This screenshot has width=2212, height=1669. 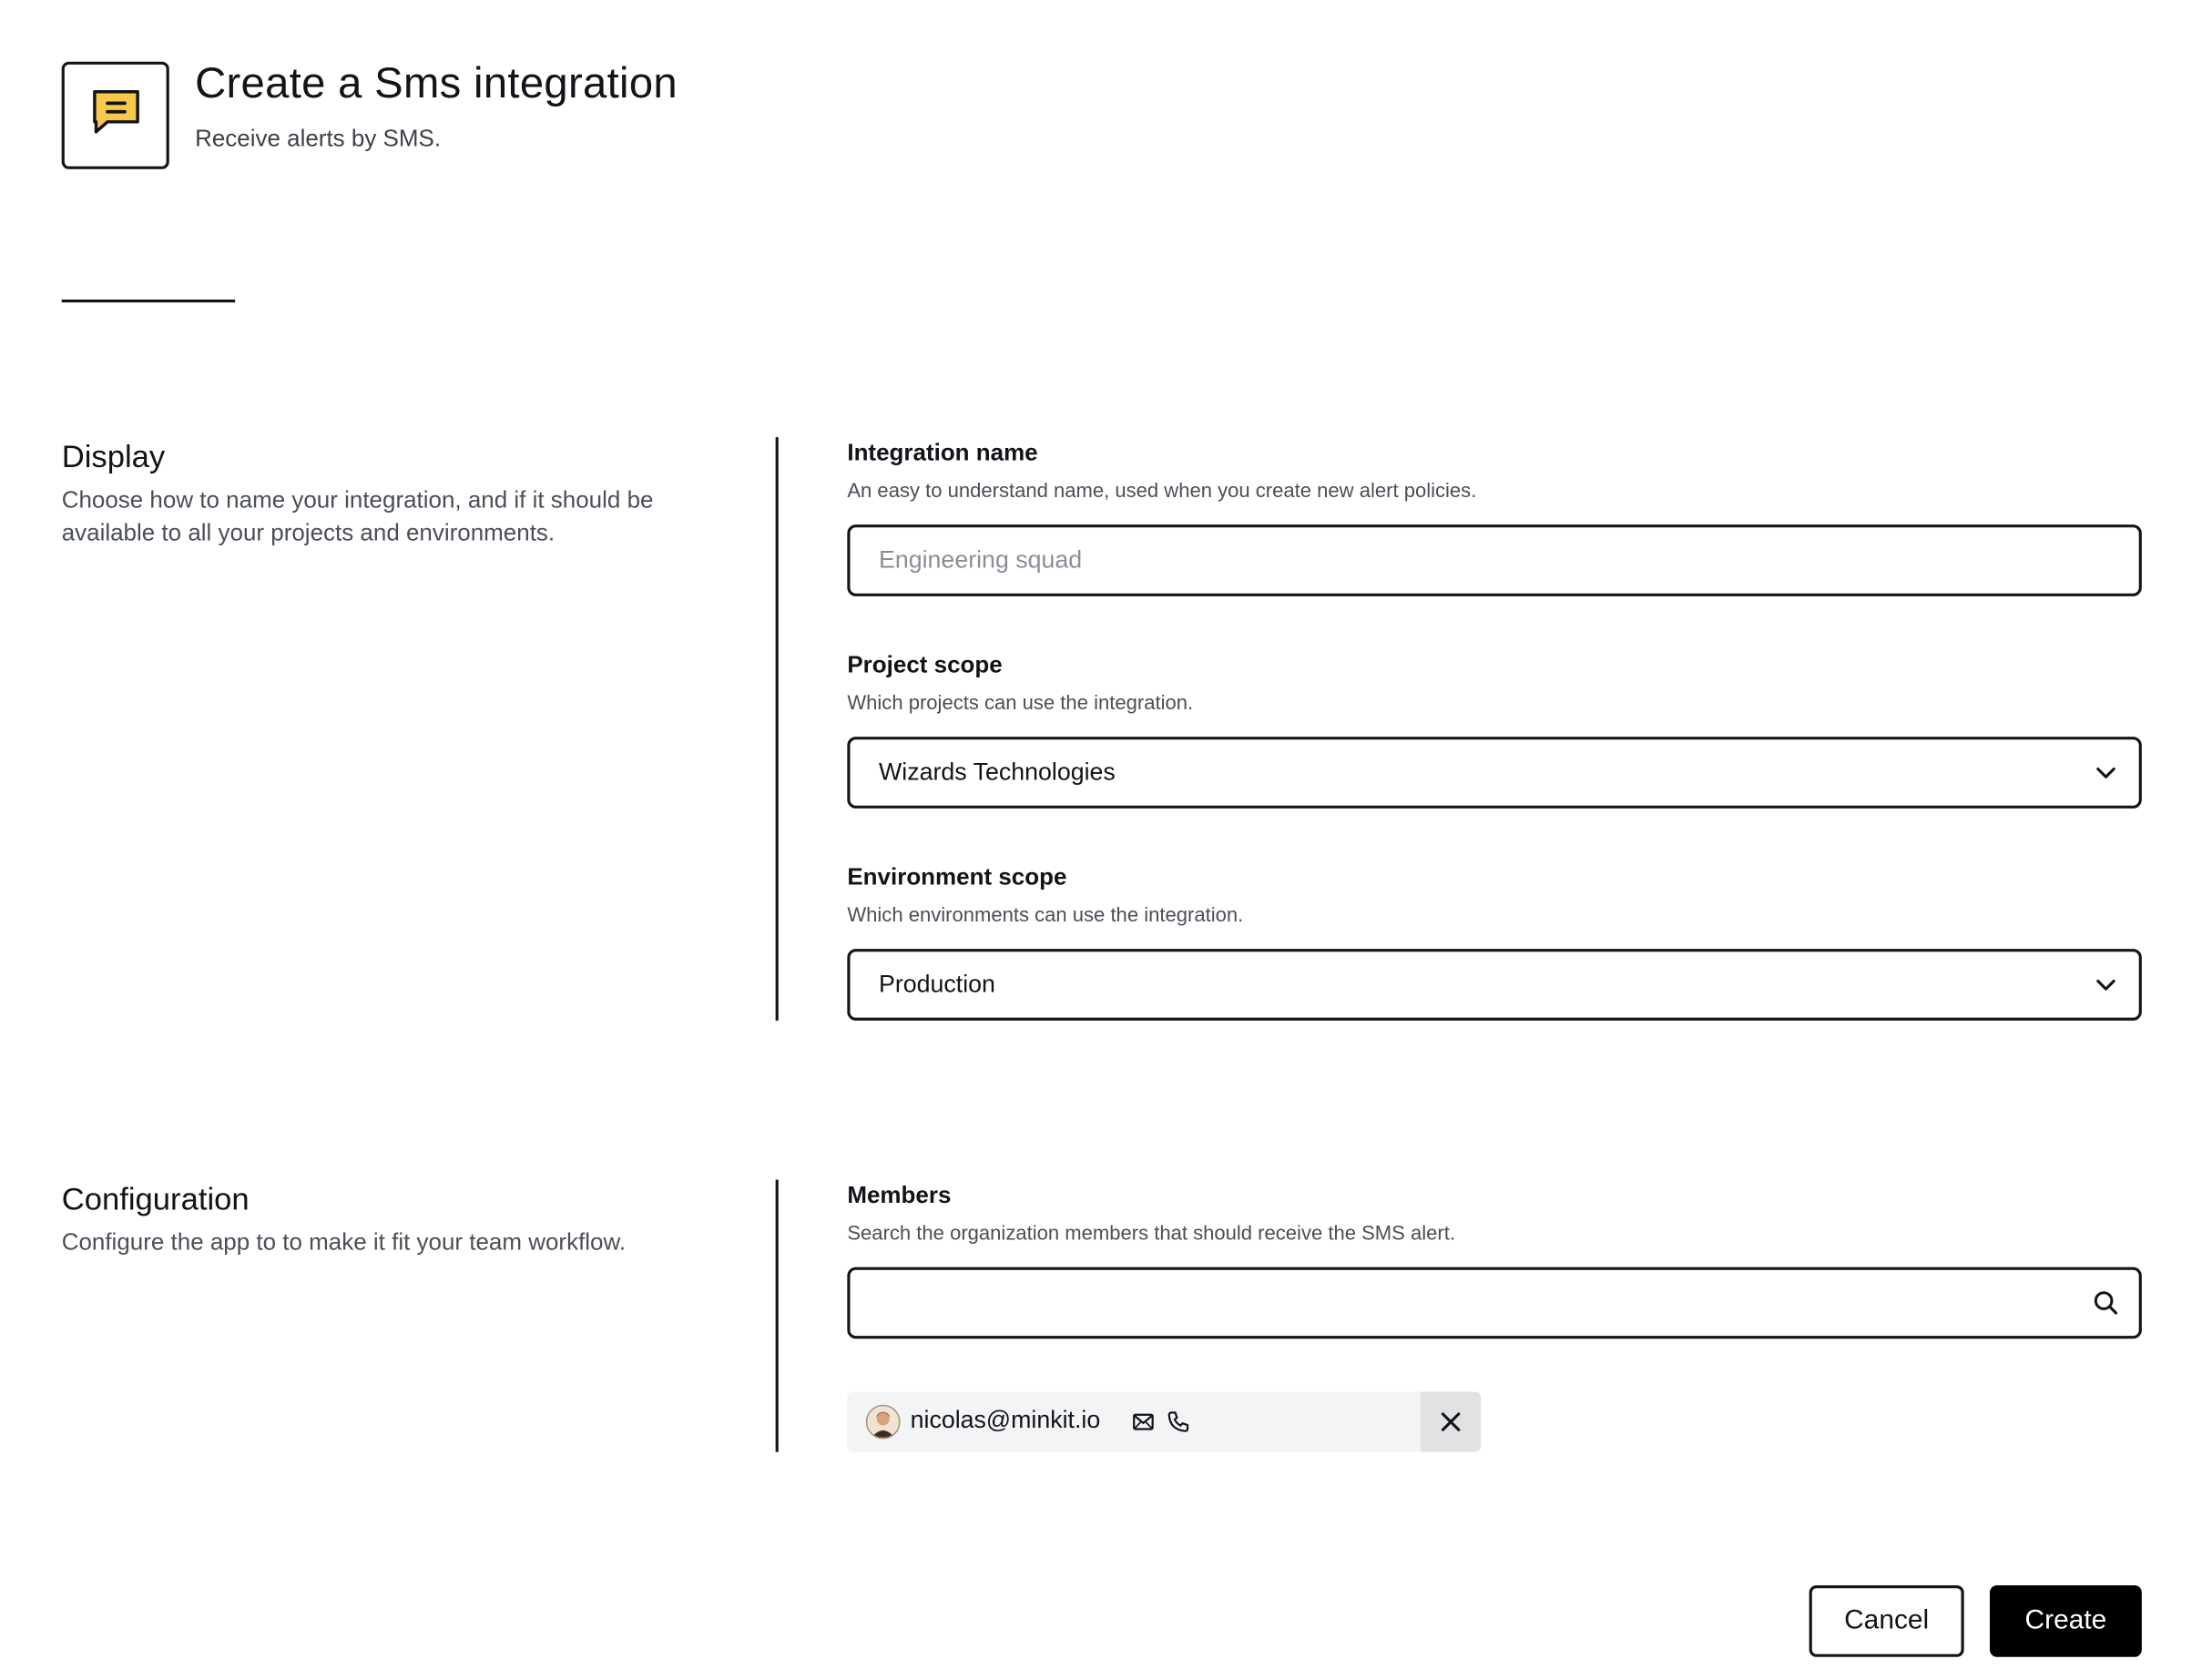 I want to click on members-search-field, so click(x=1494, y=1303).